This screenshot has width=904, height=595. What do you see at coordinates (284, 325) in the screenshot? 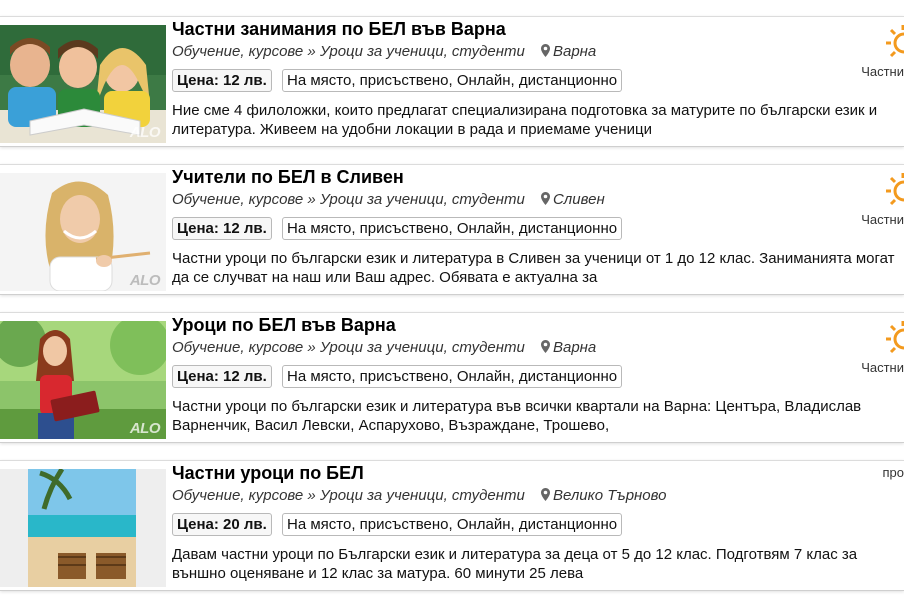
I see `listing-title: Уроци по БЕЛ във Варна` at bounding box center [284, 325].